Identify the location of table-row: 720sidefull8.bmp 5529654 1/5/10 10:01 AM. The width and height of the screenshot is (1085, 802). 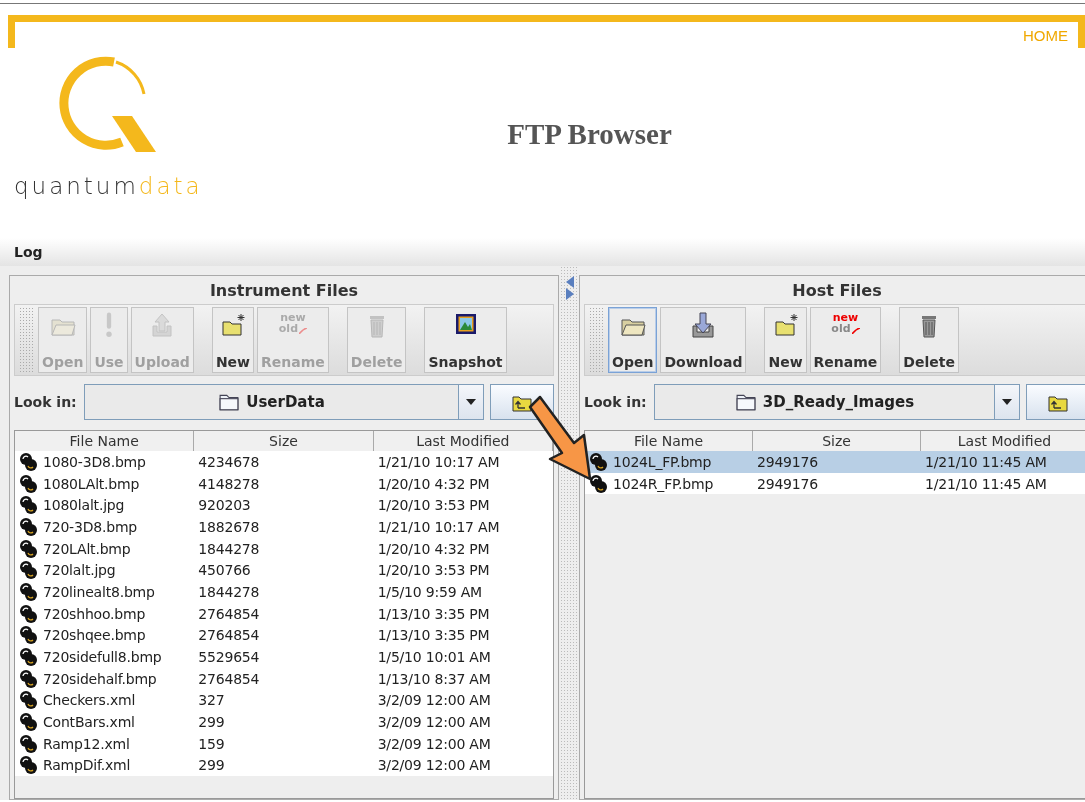
(284, 657).